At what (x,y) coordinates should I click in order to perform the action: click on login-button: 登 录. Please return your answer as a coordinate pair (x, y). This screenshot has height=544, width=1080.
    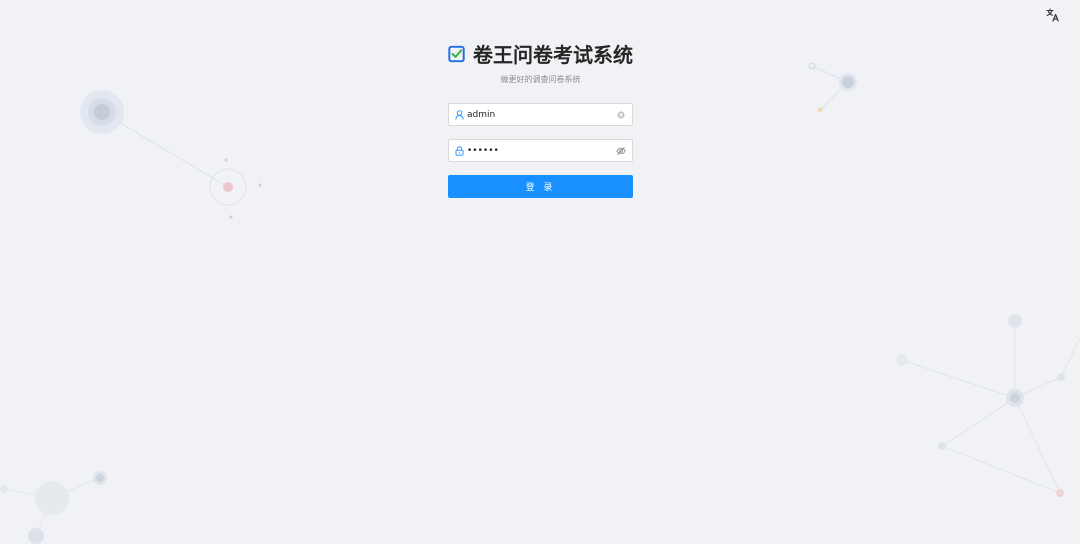
    Looking at the image, I should click on (540, 186).